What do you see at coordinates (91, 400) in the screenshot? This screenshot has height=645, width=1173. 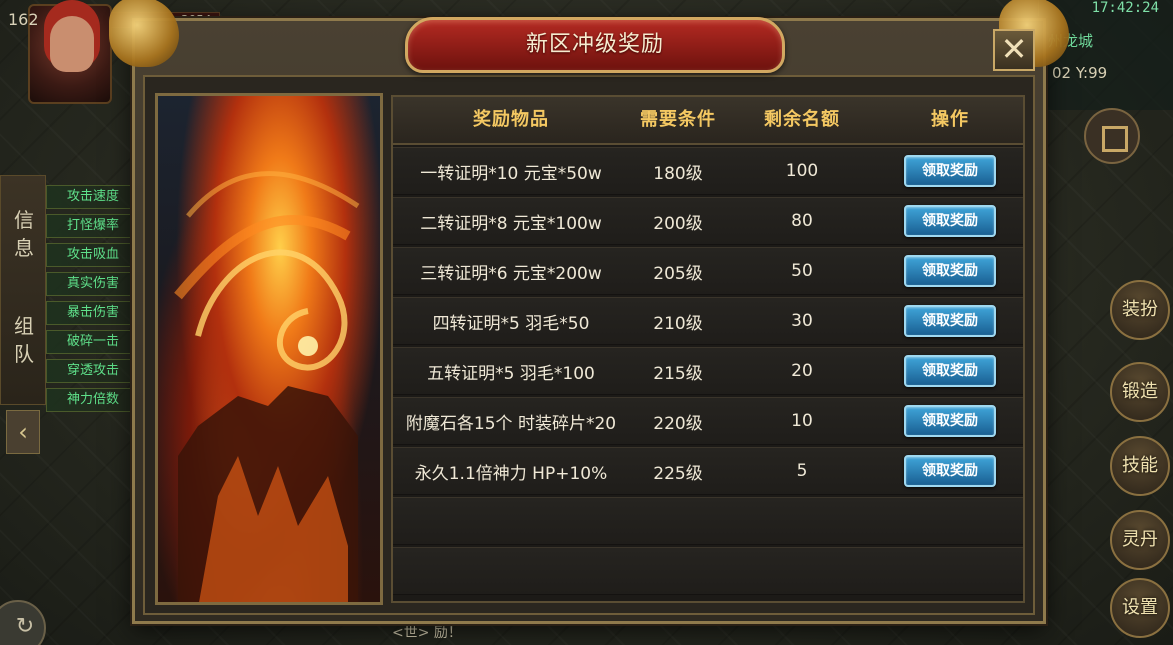 I see `stat-item: 神力倍数` at bounding box center [91, 400].